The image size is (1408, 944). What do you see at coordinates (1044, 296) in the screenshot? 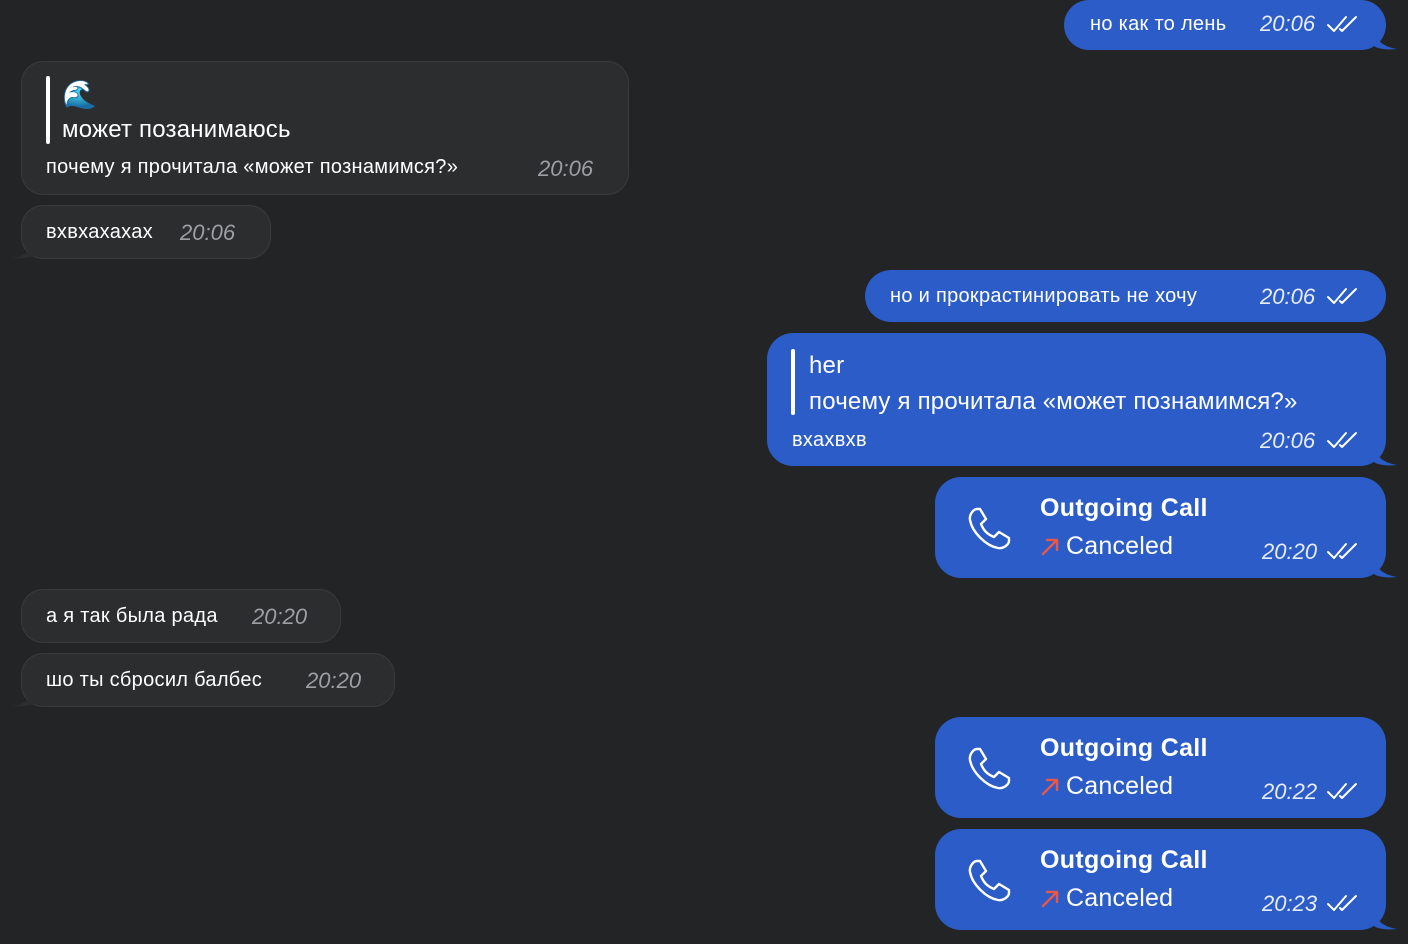
I see `message-text: но и прокрастинировать не хочу` at bounding box center [1044, 296].